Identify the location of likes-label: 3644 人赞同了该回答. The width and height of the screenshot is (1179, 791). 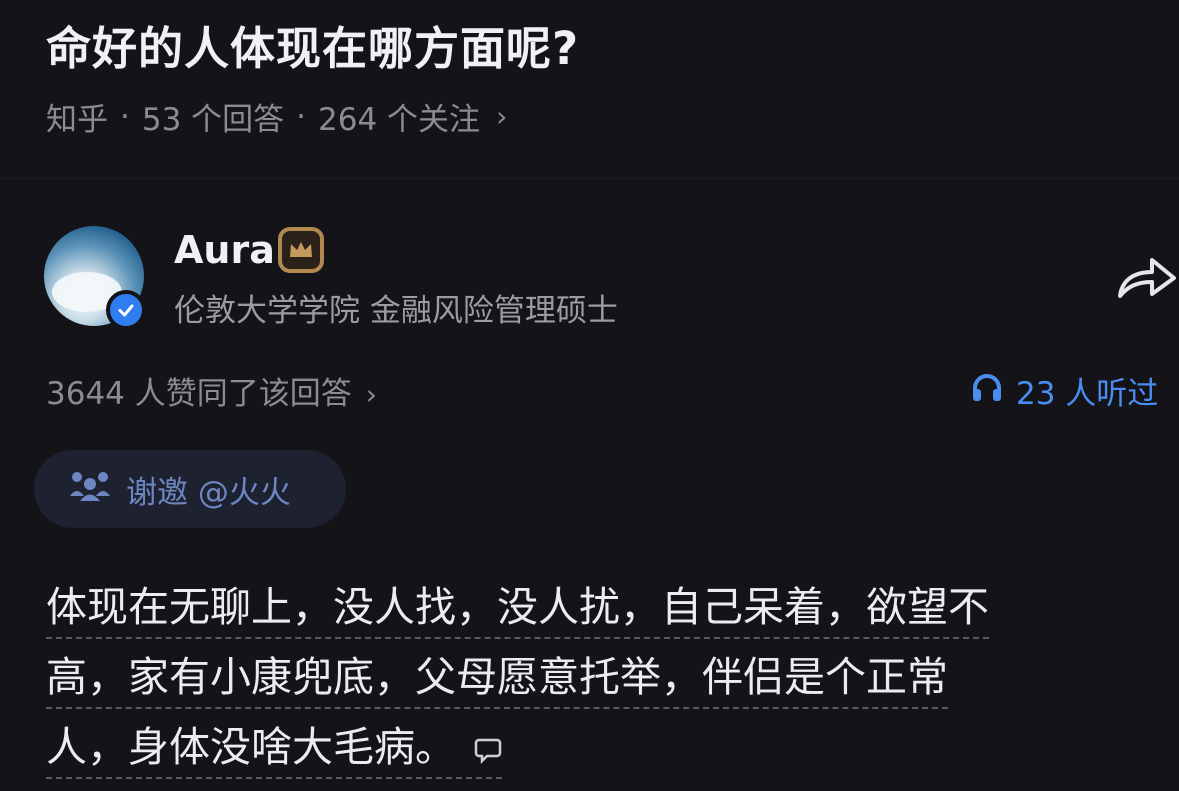
(199, 394).